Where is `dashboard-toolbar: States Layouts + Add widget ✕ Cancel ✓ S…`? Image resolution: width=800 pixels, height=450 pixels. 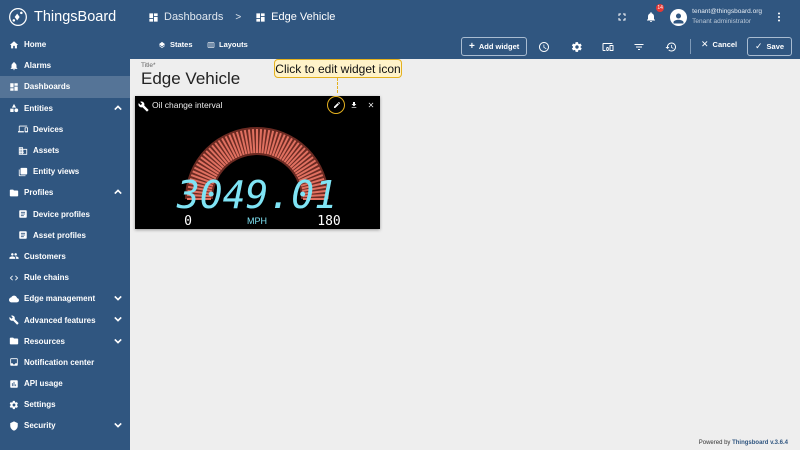 dashboard-toolbar: States Layouts + Add widget ✕ Cancel ✓ S… is located at coordinates (465, 46).